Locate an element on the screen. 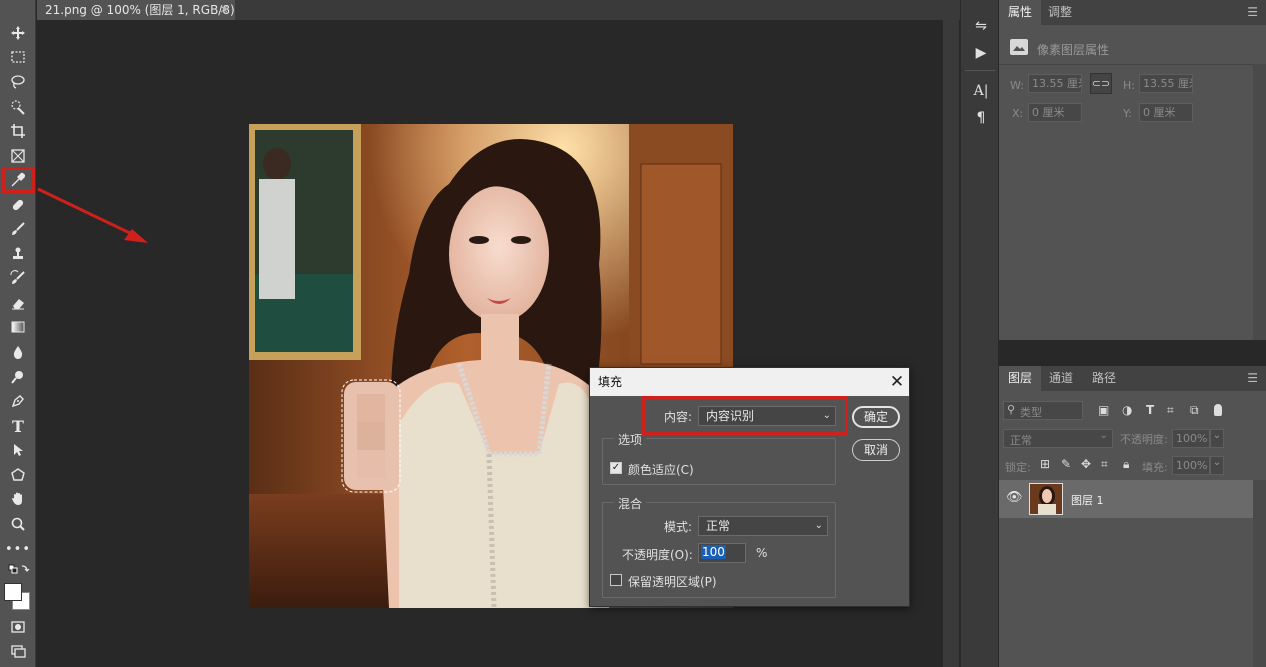 The image size is (1266, 667). link-icon: ⊂⊃ is located at coordinates (1101, 83).